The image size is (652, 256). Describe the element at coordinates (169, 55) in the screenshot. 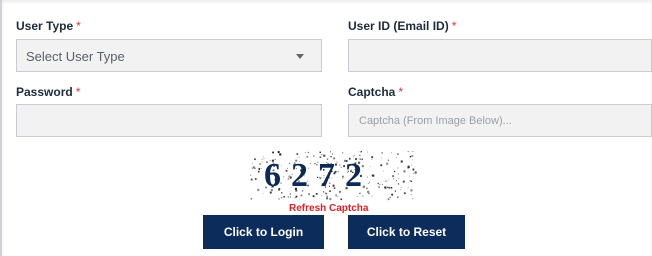

I see `user-type-select: Select User Type` at that location.